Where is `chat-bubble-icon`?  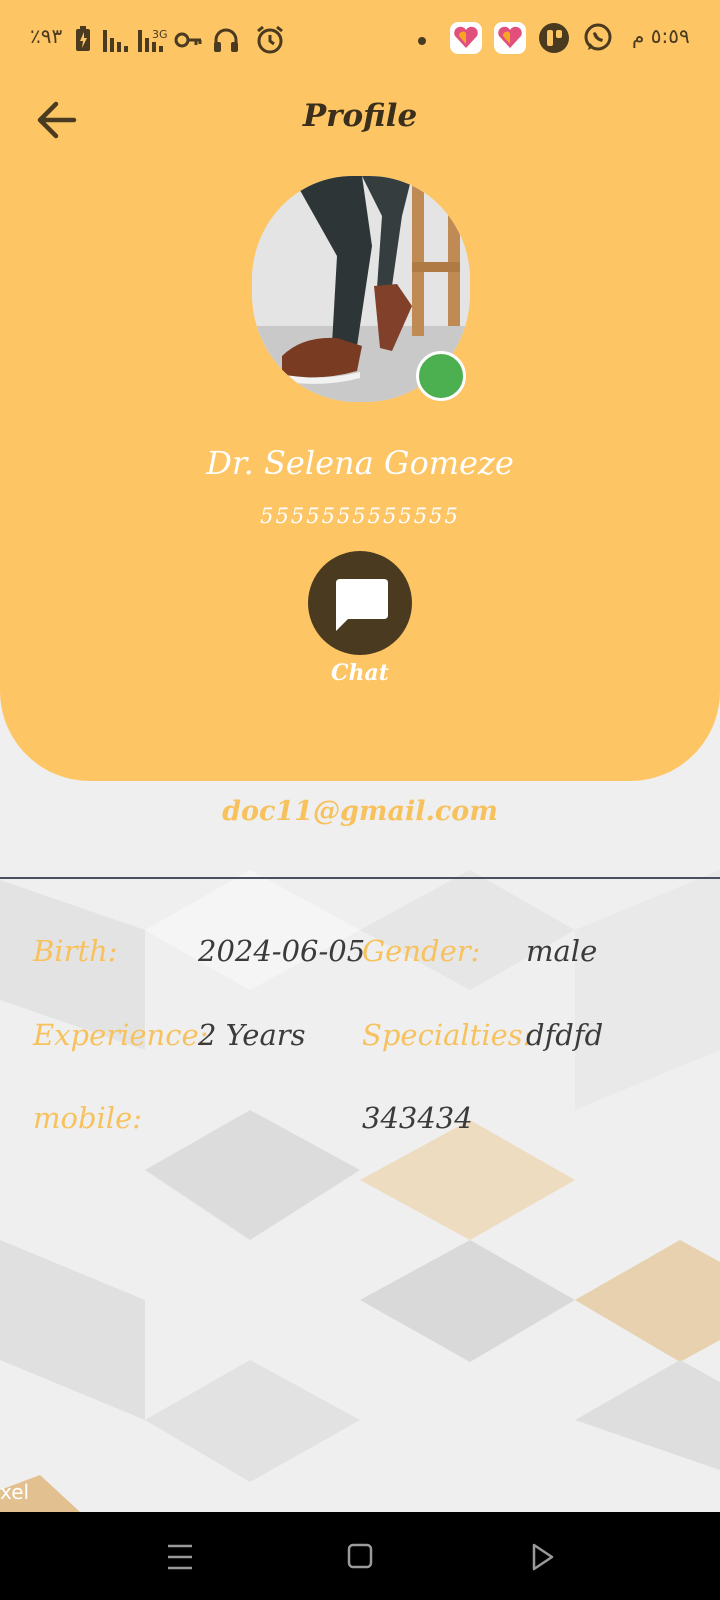
chat-bubble-icon is located at coordinates (362, 605).